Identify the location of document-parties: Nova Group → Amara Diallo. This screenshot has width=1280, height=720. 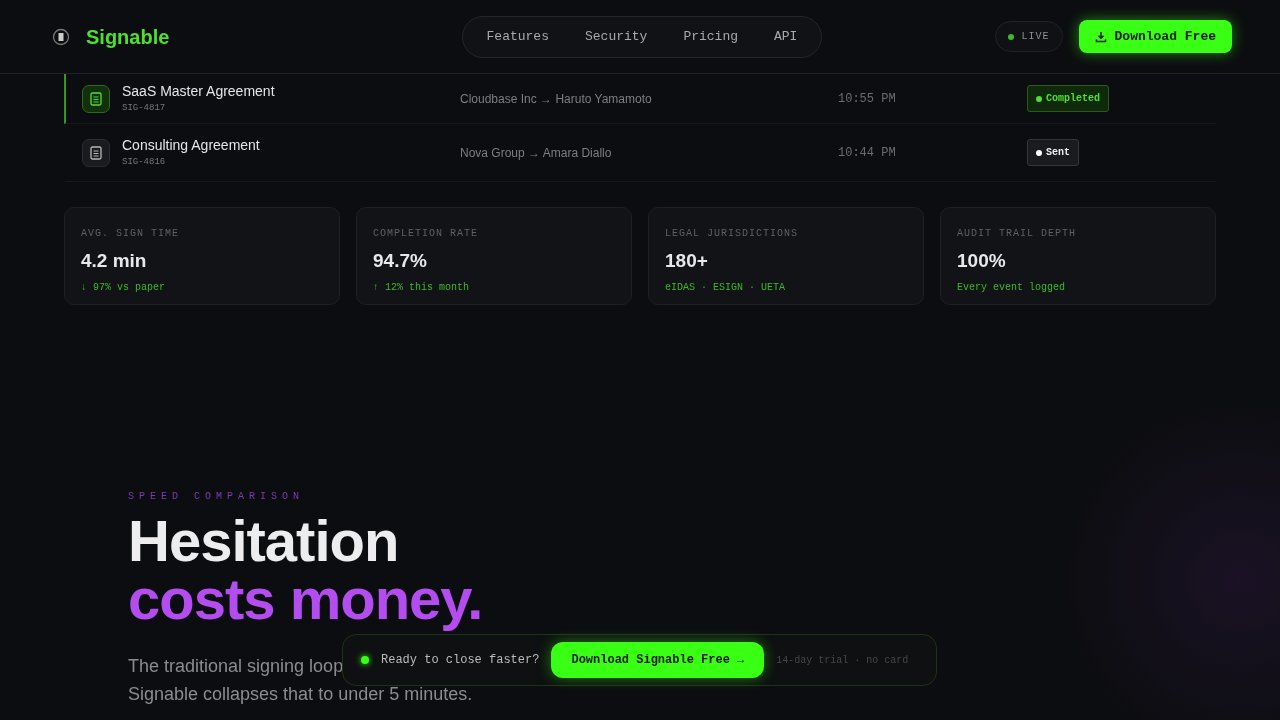
(536, 153).